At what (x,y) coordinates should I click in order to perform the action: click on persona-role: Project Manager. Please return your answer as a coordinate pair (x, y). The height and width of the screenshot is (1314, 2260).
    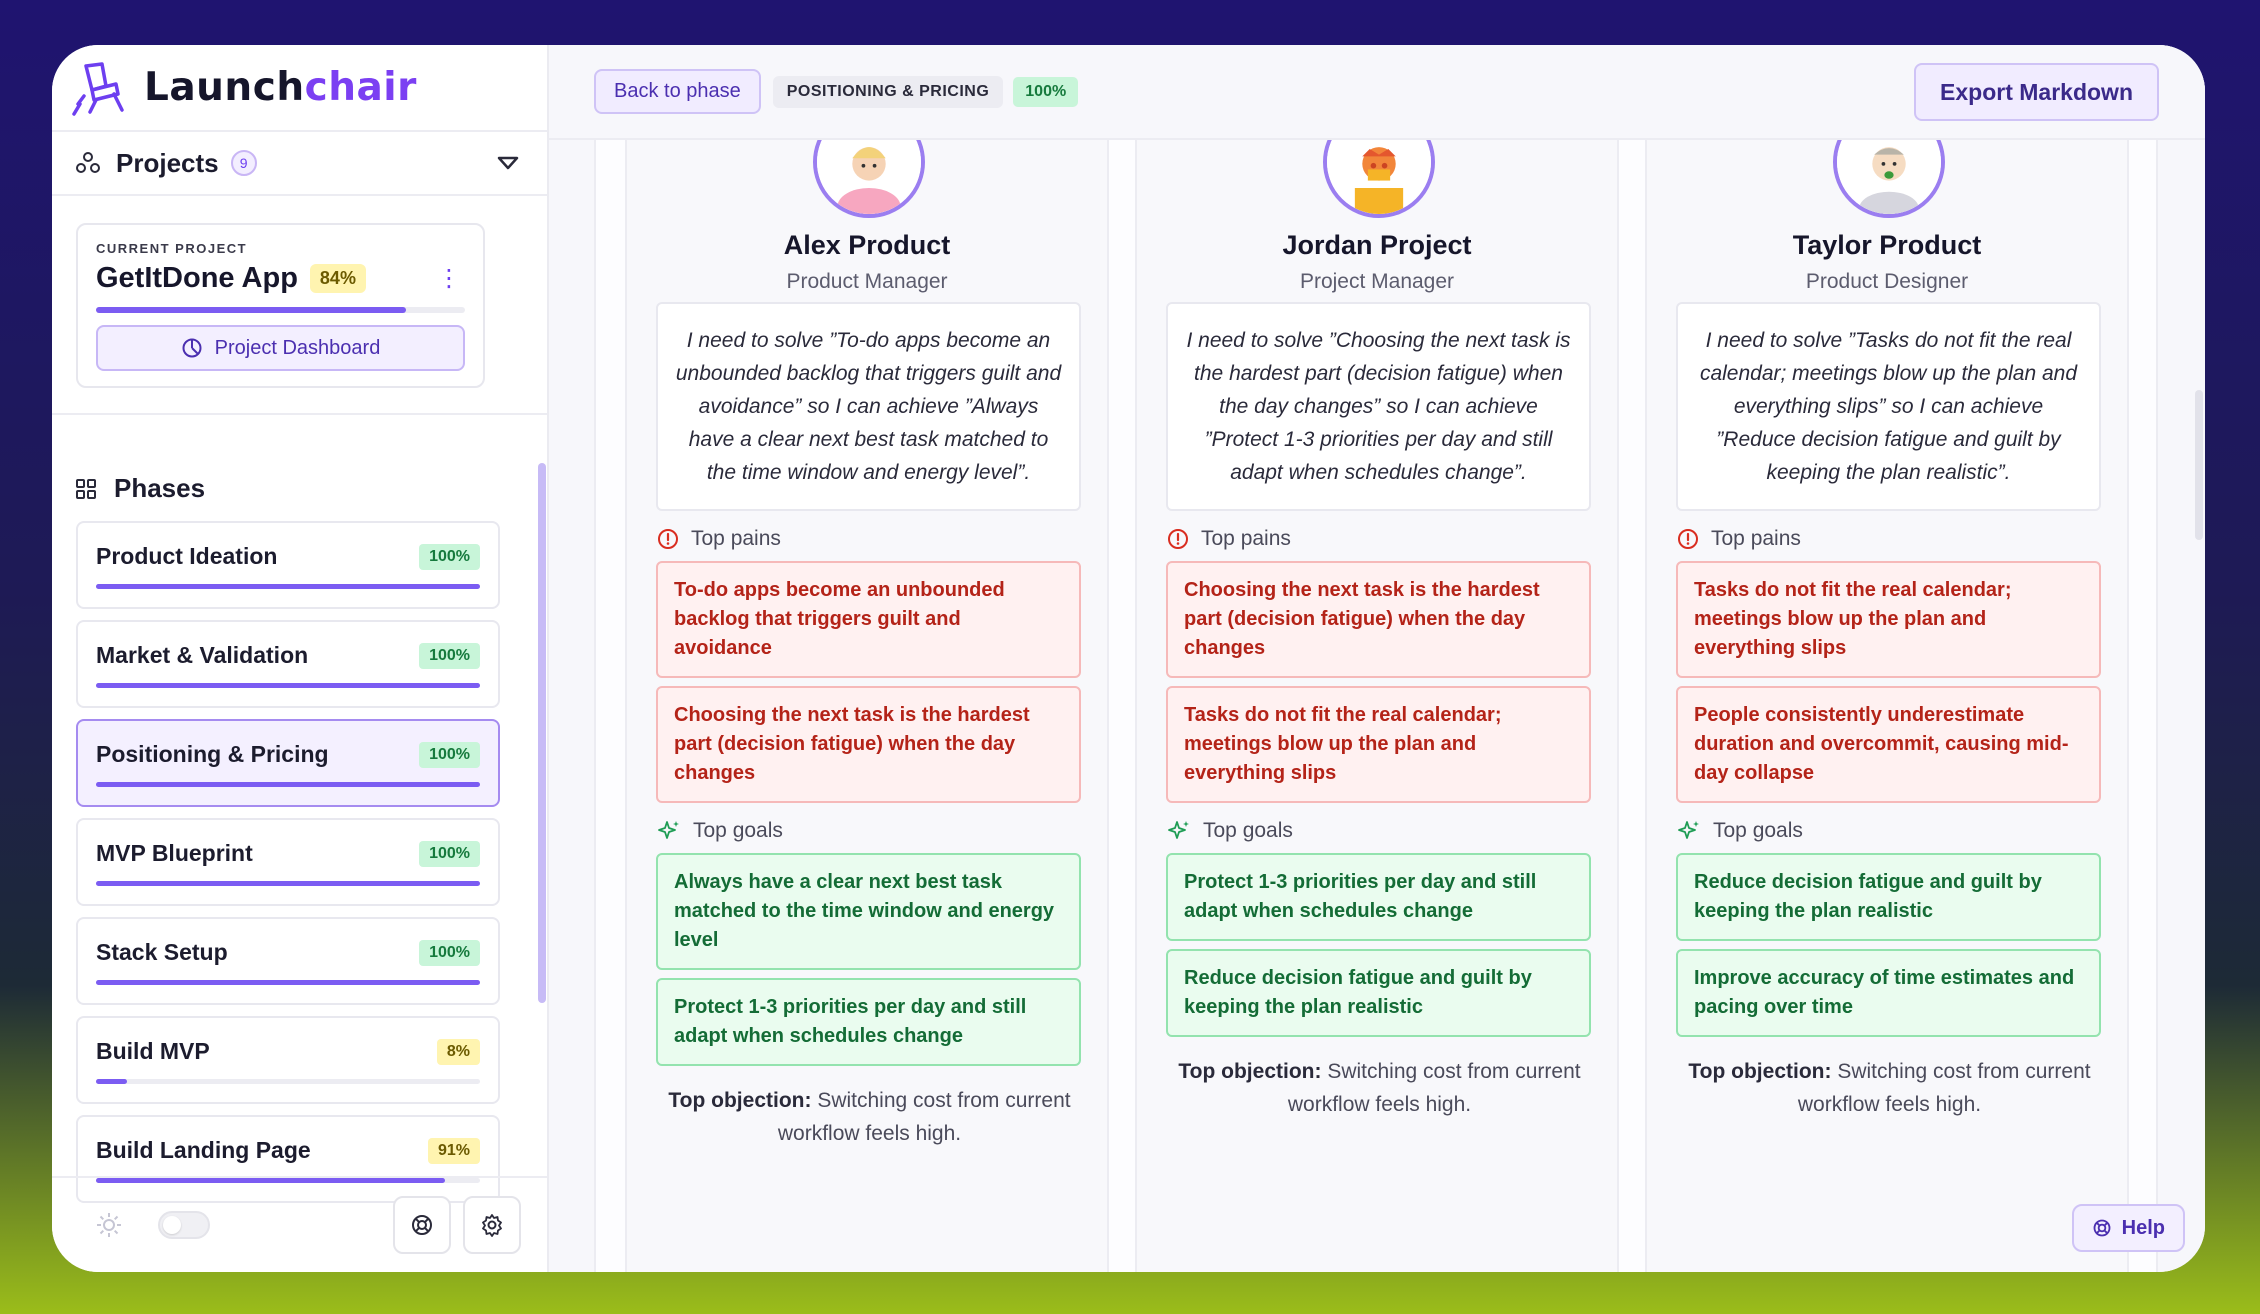
    Looking at the image, I should click on (1377, 281).